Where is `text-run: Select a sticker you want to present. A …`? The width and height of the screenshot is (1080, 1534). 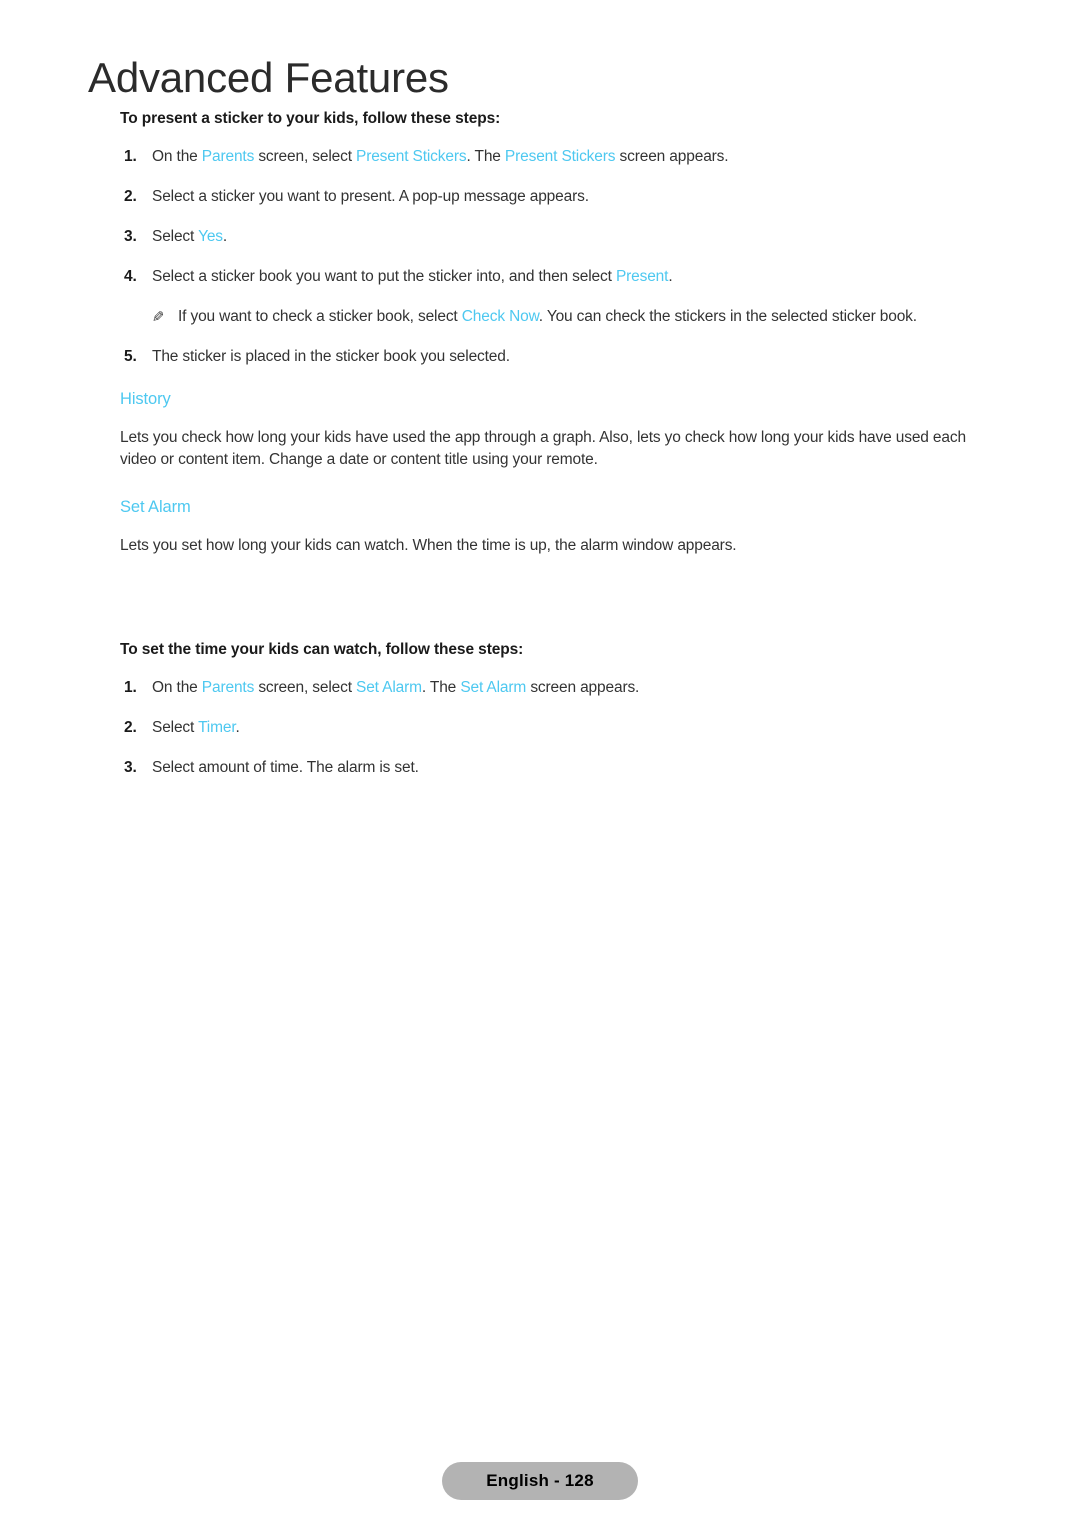
text-run: Select a sticker you want to present. A … is located at coordinates (370, 196).